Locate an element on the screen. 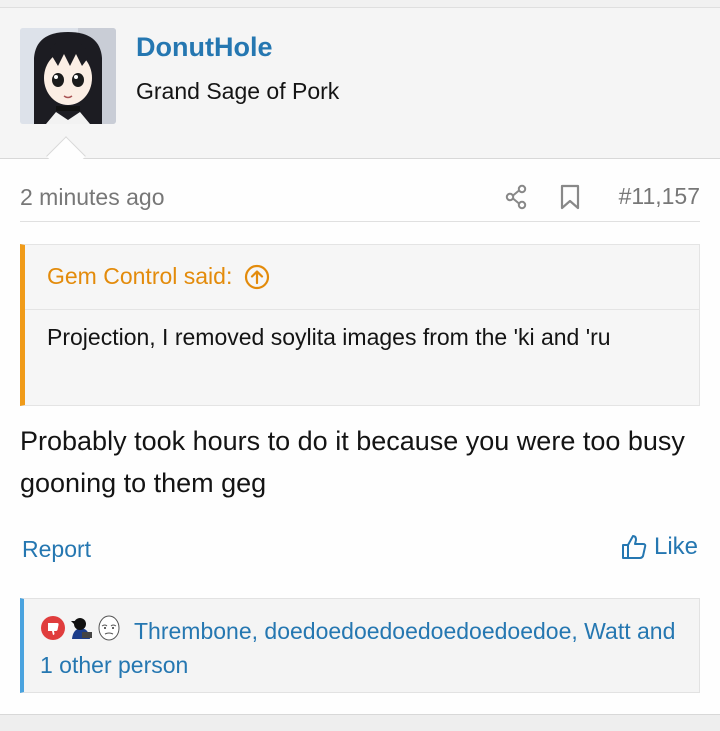 This screenshot has height=731, width=720. bookmark-icon is located at coordinates (570, 197).